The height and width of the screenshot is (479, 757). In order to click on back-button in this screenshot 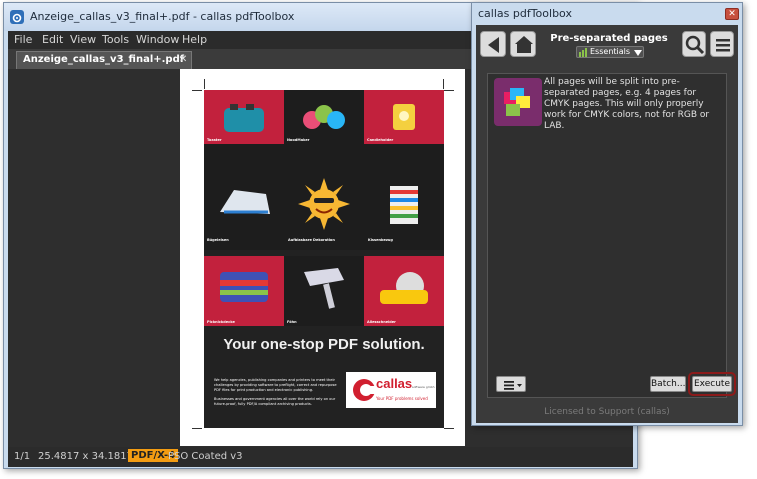, I will do `click(493, 44)`.